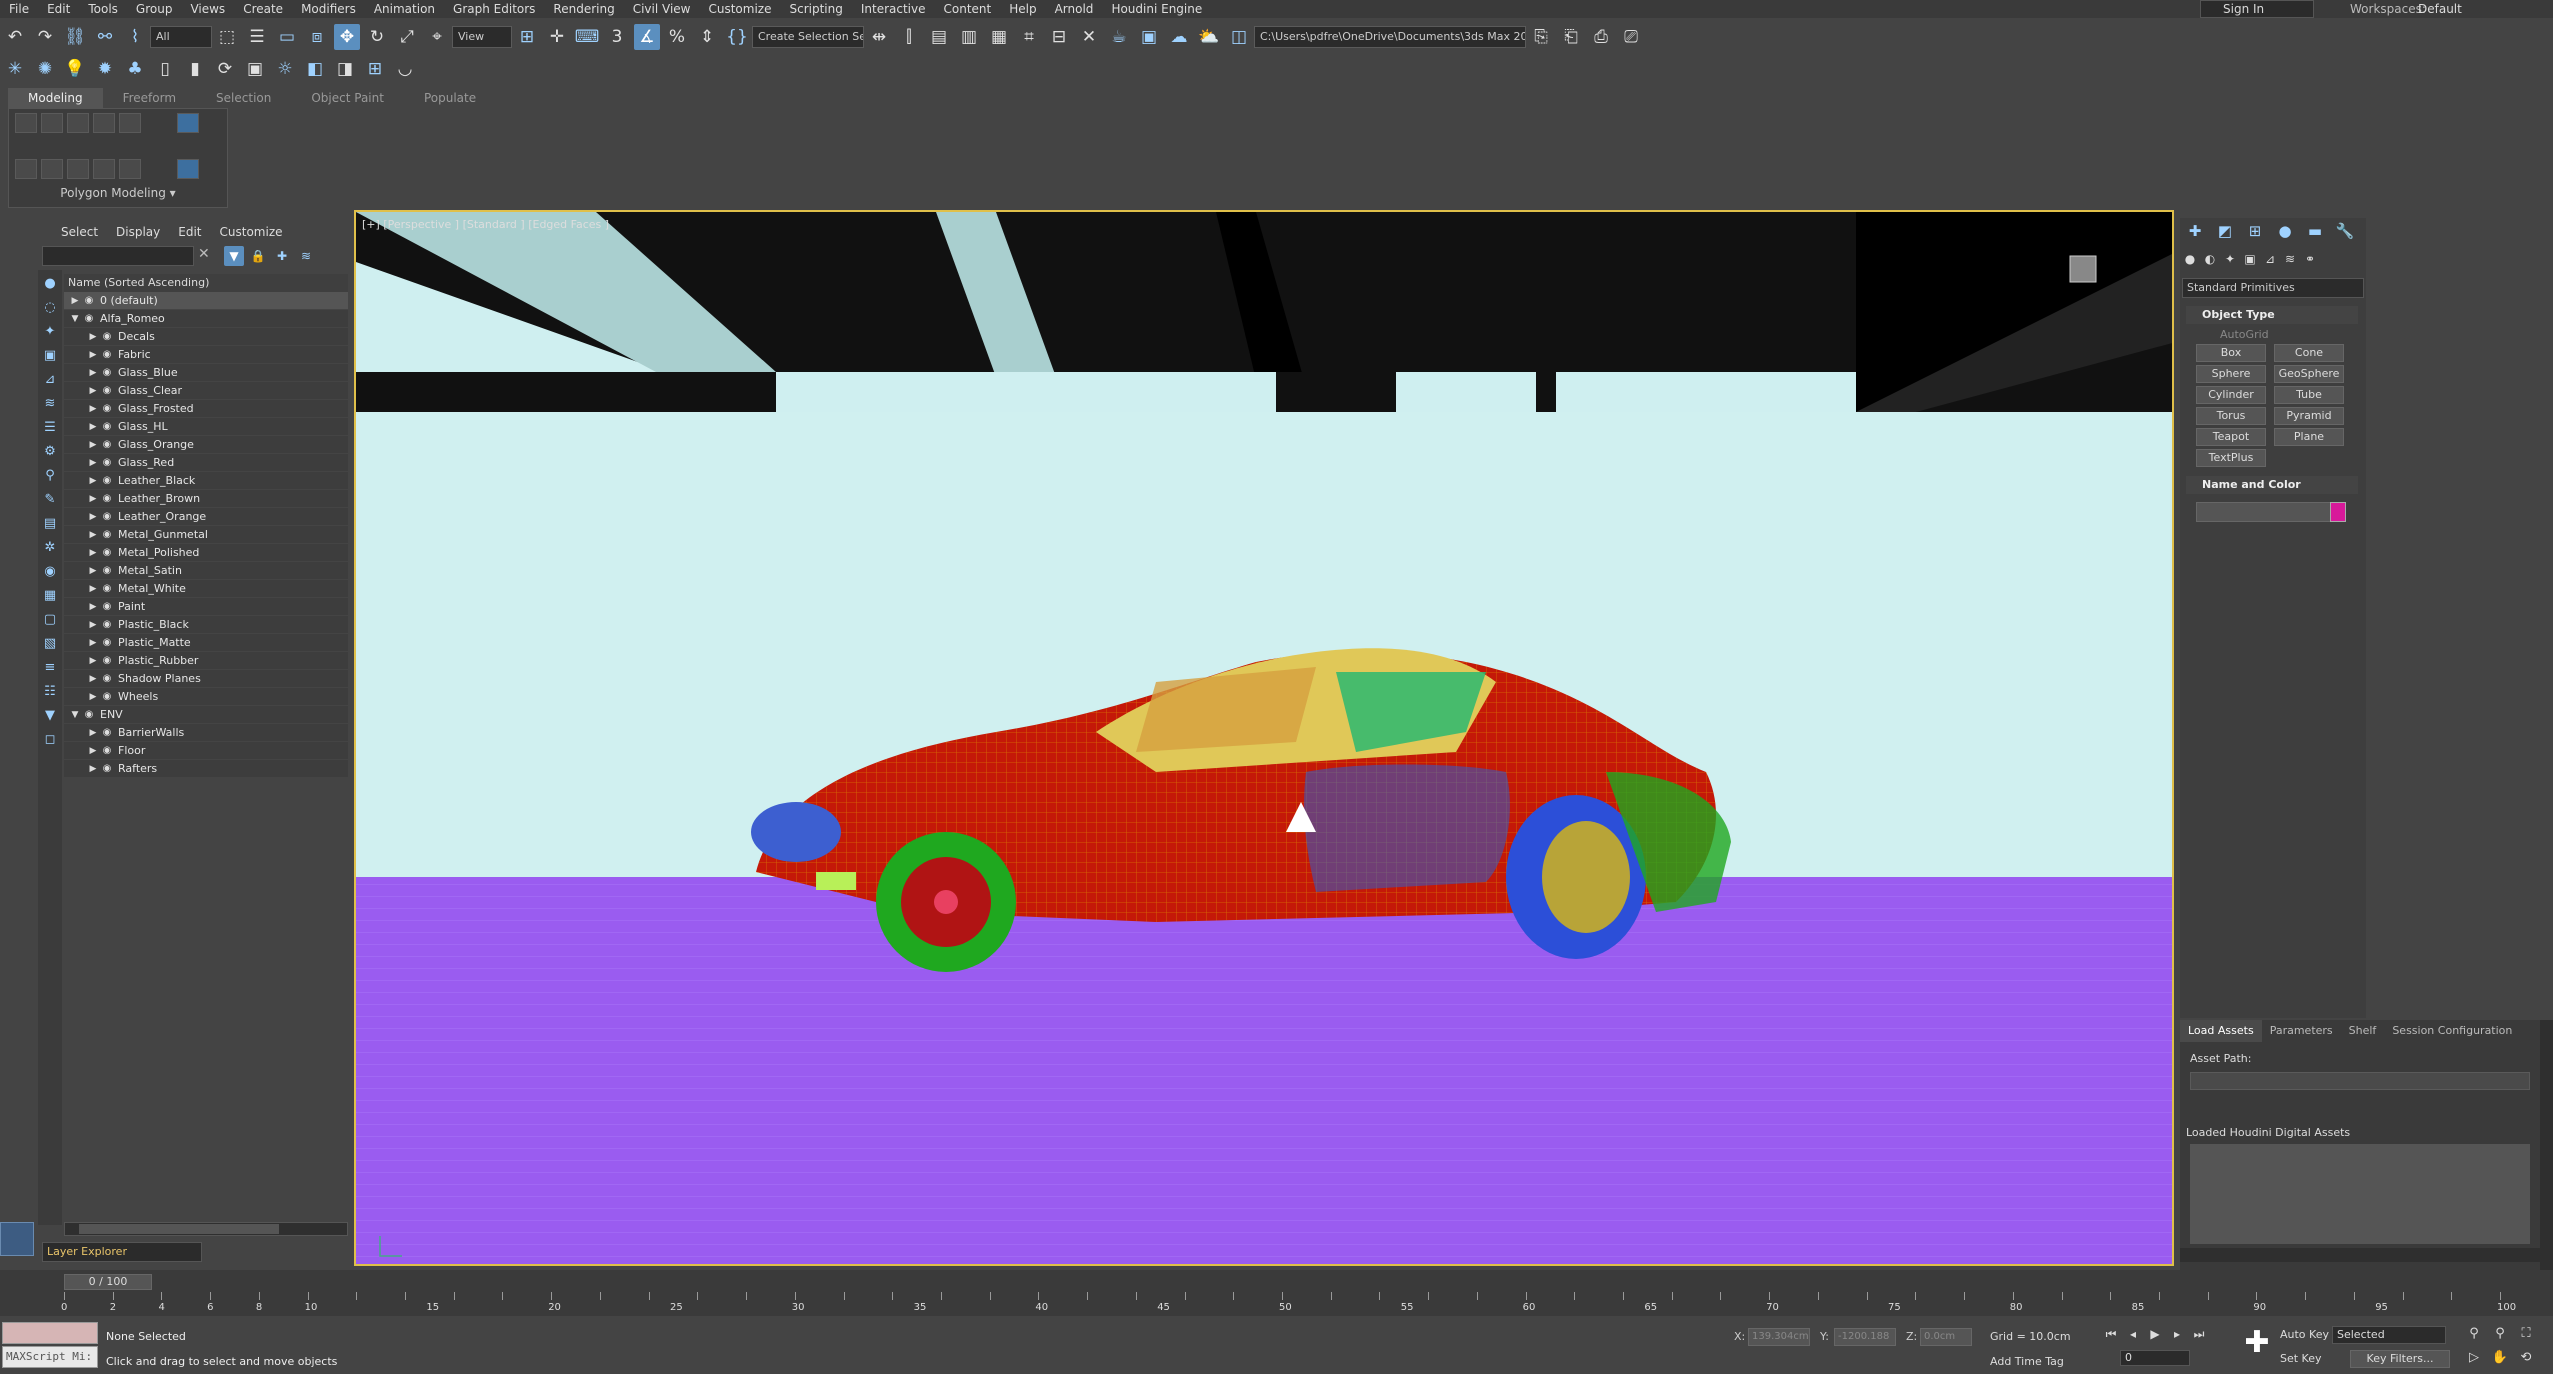 The height and width of the screenshot is (1374, 2553). Describe the element at coordinates (15, 69) in the screenshot. I see `arnold-light-icon: ✳` at that location.